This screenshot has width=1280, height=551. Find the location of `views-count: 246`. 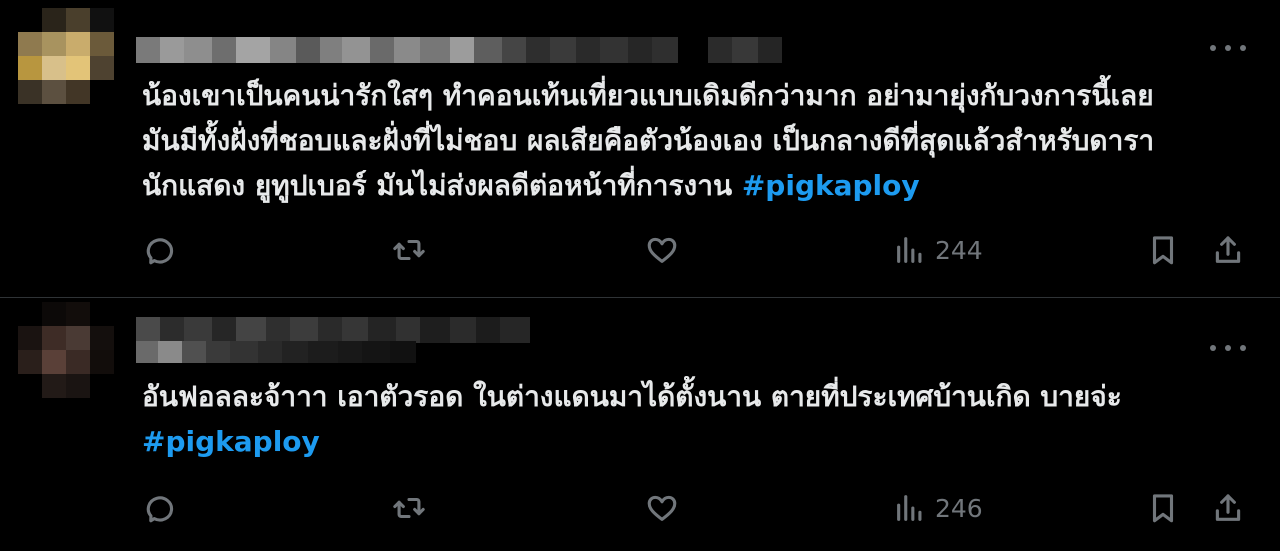

views-count: 246 is located at coordinates (959, 508).